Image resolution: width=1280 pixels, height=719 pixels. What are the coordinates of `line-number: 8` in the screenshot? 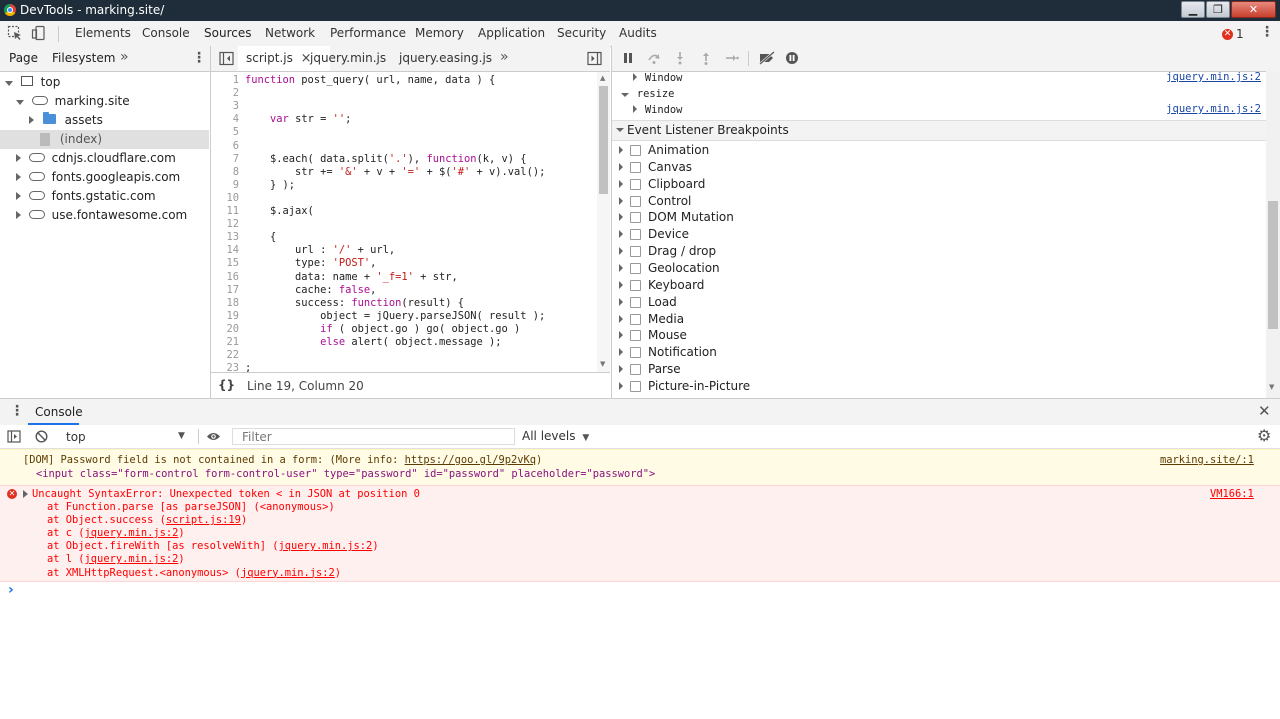 It's located at (225, 172).